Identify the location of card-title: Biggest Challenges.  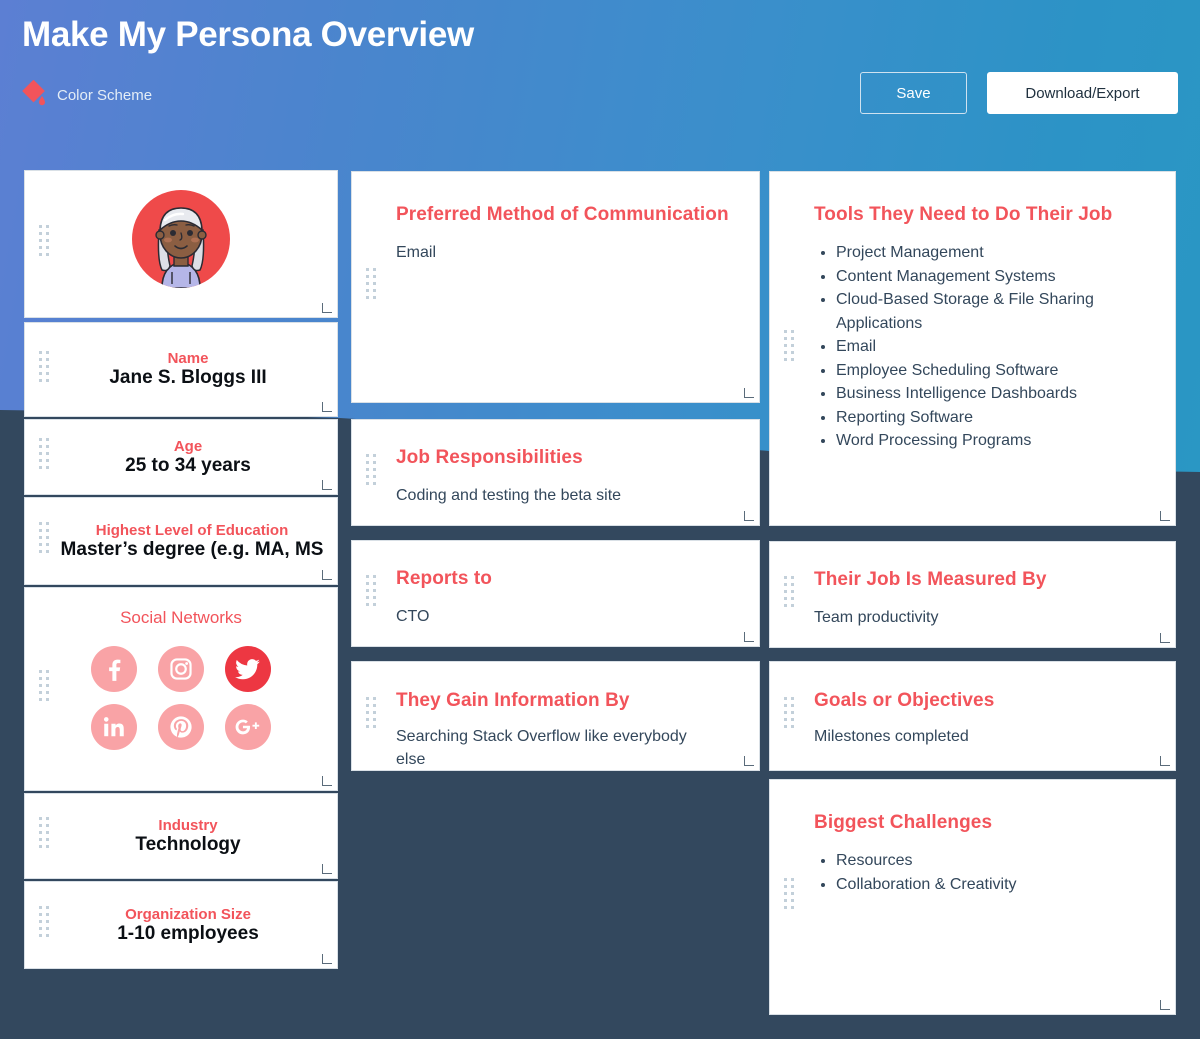
(903, 822).